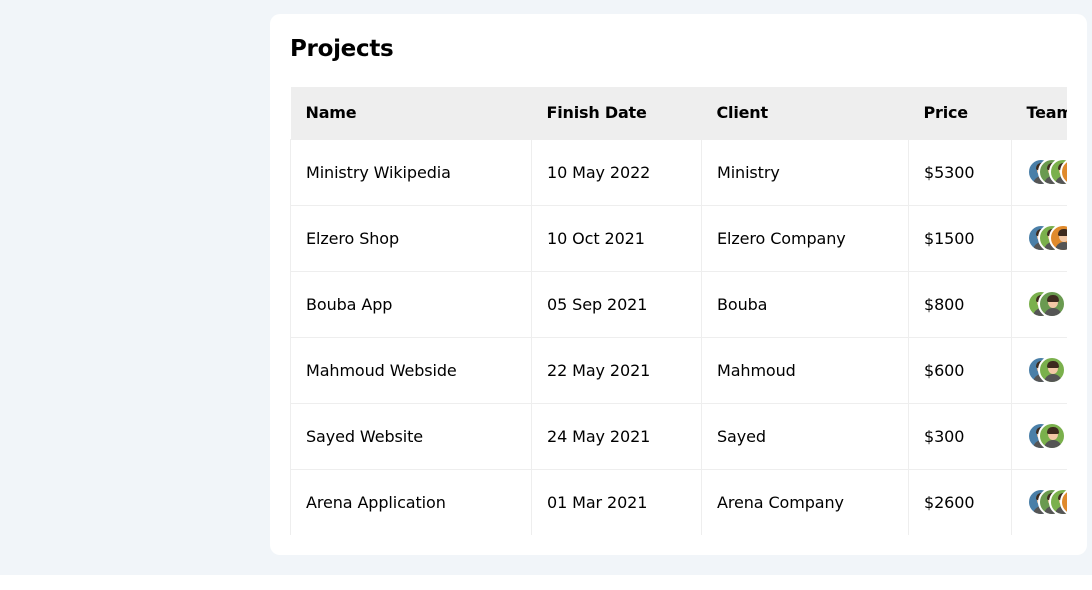 Image resolution: width=1092 pixels, height=590 pixels. Describe the element at coordinates (411, 501) in the screenshot. I see `project-name-cell: Arena Application` at that location.